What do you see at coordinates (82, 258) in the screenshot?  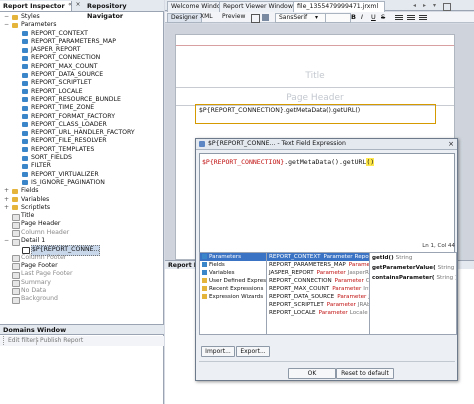 I see `tree-item: Column Footer` at bounding box center [82, 258].